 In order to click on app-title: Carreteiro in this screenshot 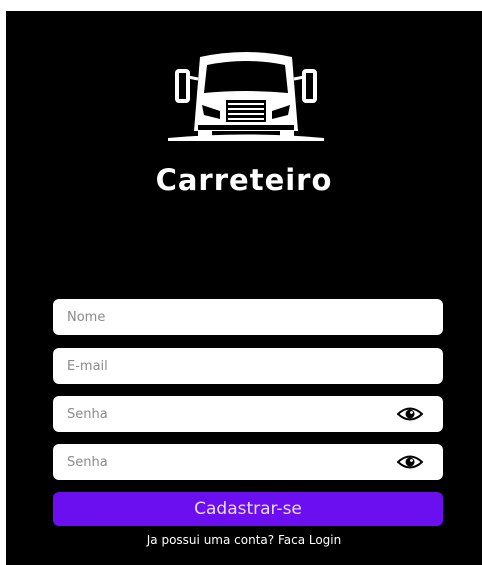, I will do `click(244, 180)`.